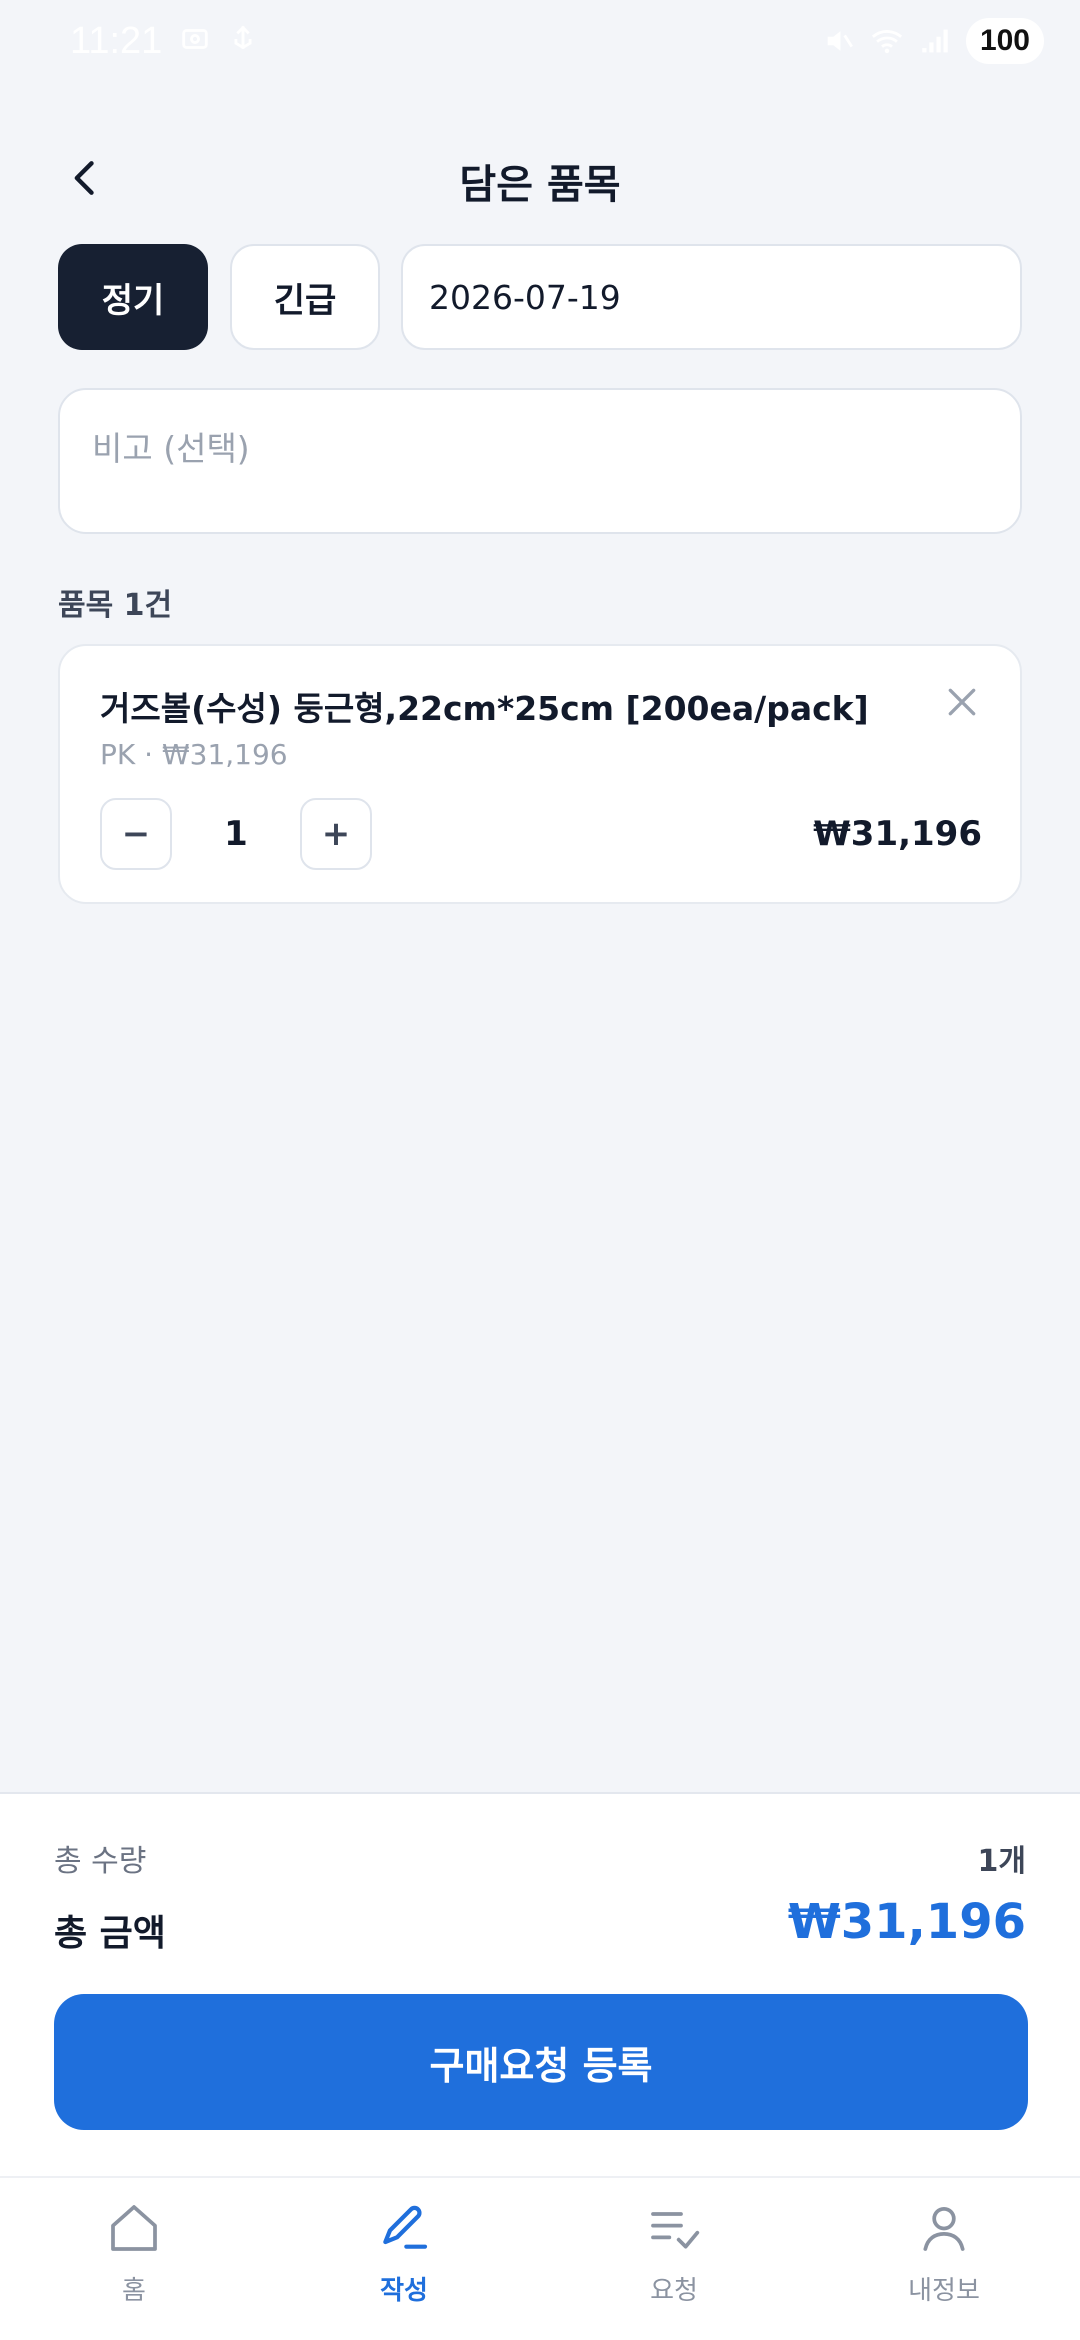 The width and height of the screenshot is (1080, 2340). What do you see at coordinates (404, 2291) in the screenshot?
I see `nav-label-write: 작성` at bounding box center [404, 2291].